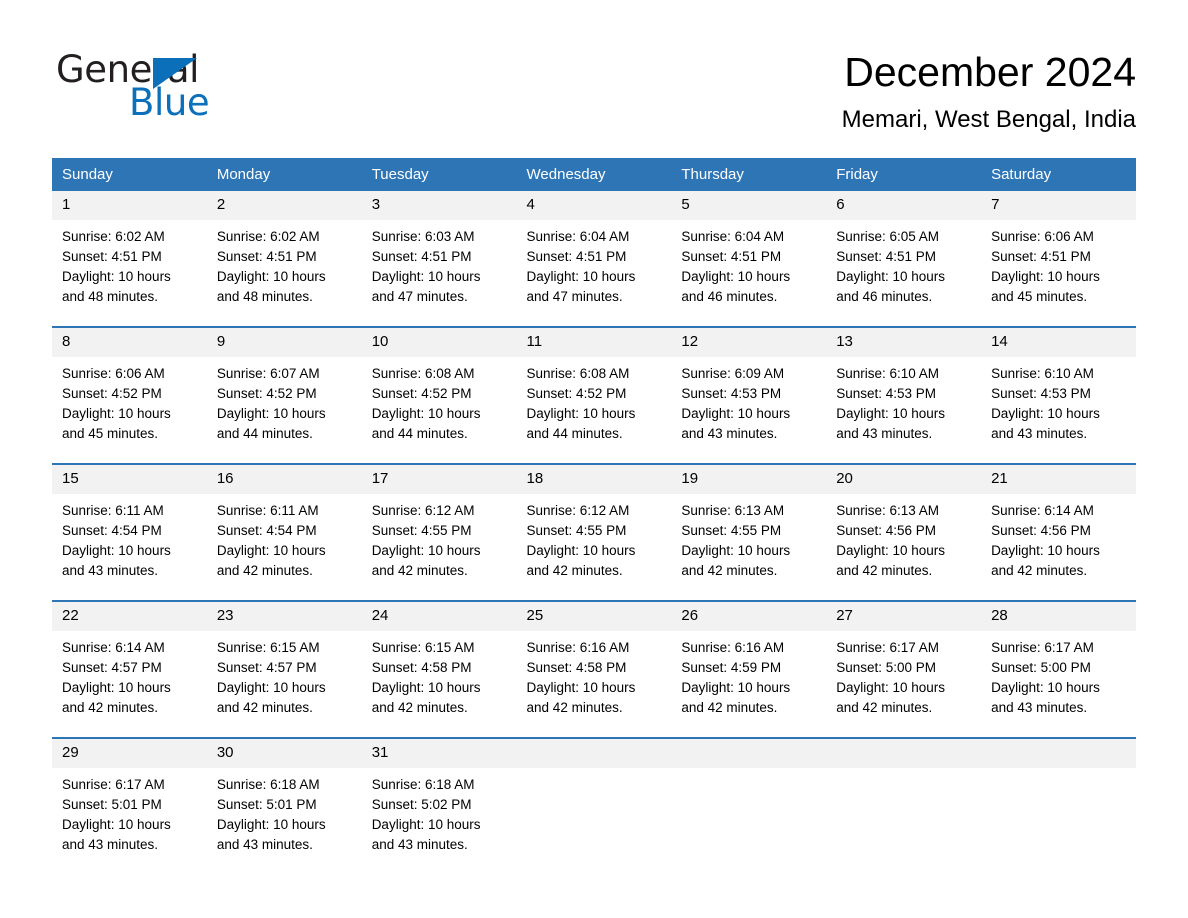  I want to click on page-subtitle: Memari, West Bengal, India, so click(988, 119).